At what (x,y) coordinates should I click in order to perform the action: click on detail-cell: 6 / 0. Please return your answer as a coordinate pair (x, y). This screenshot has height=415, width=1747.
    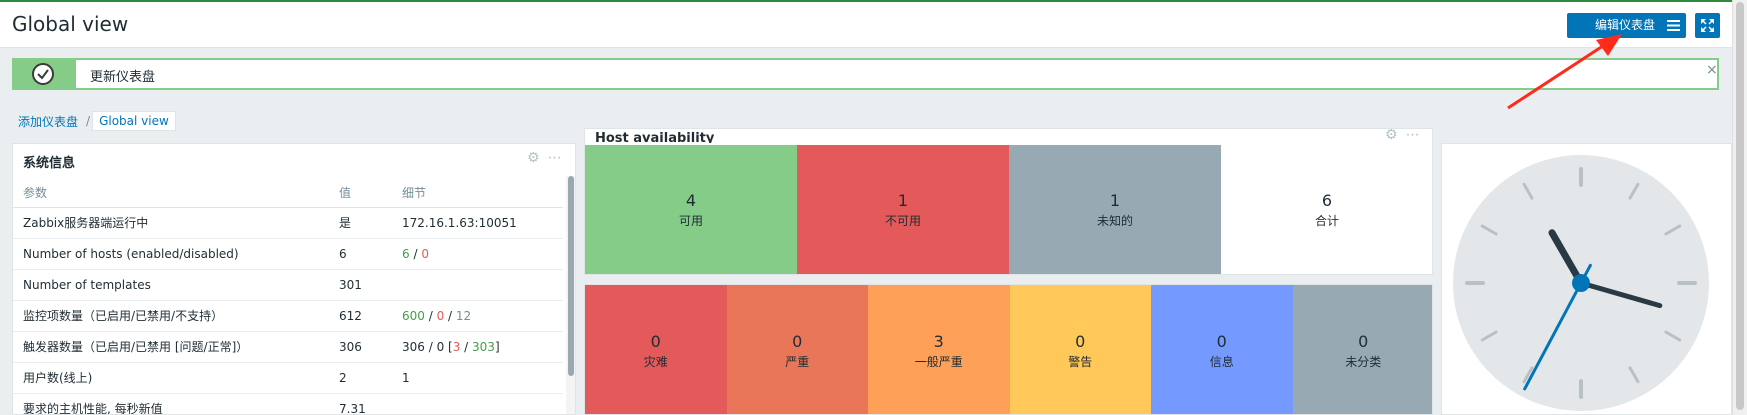
    Looking at the image, I should click on (477, 254).